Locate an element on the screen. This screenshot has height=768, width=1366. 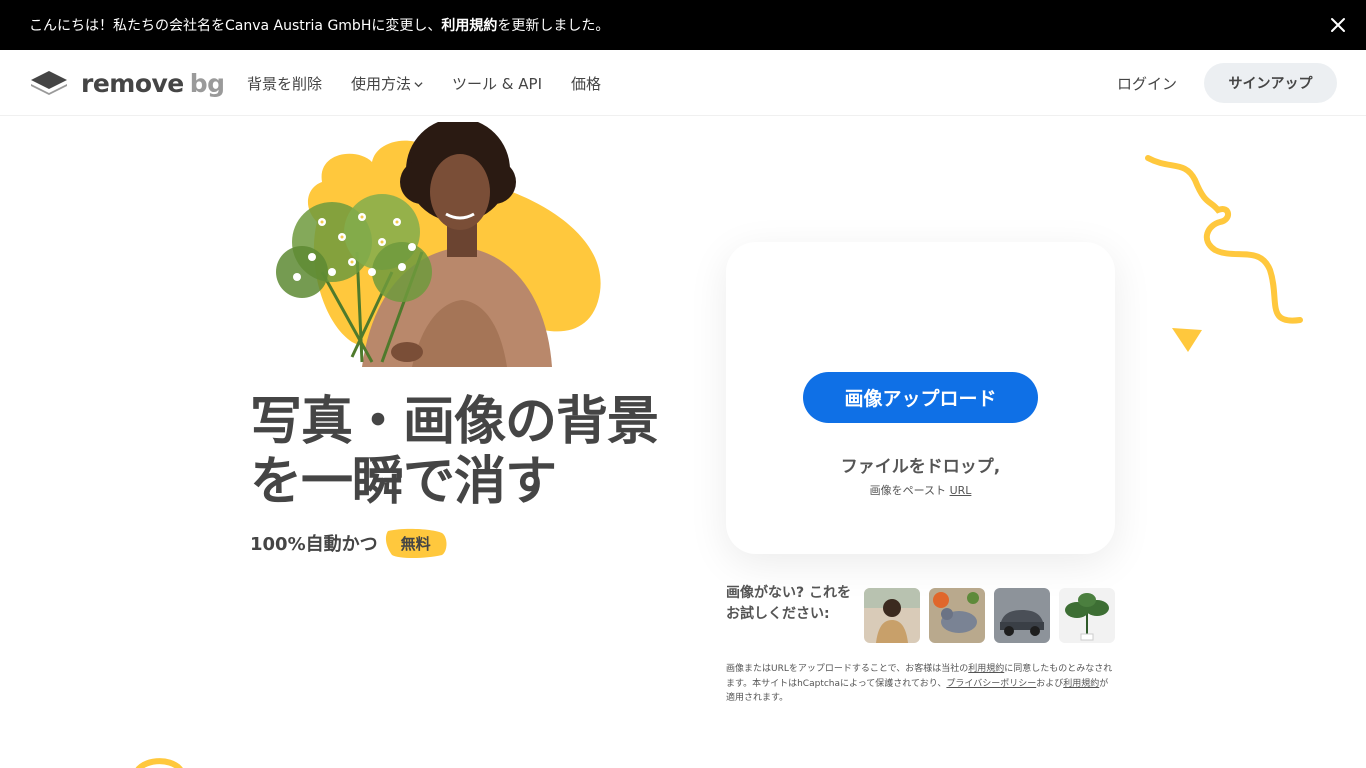
terms-link: 利用規約 is located at coordinates (469, 25).